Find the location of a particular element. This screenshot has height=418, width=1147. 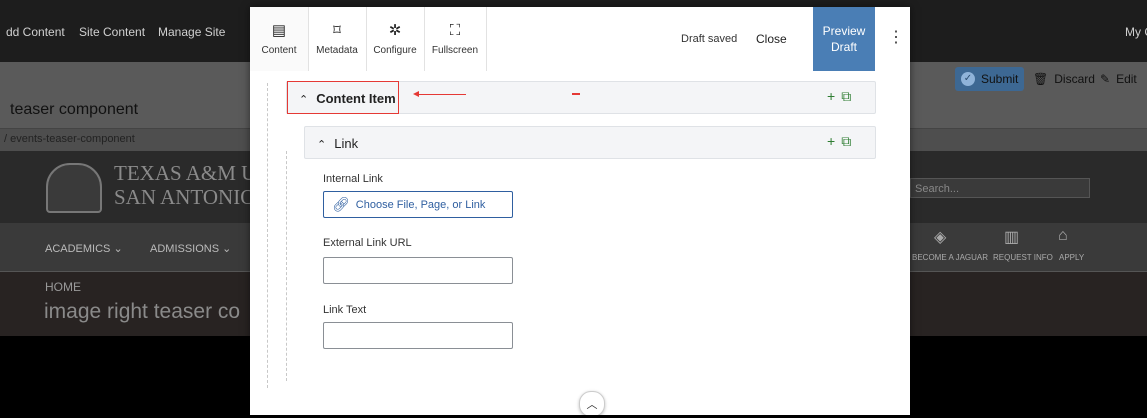

link-actions: +⧉ is located at coordinates (842, 141).